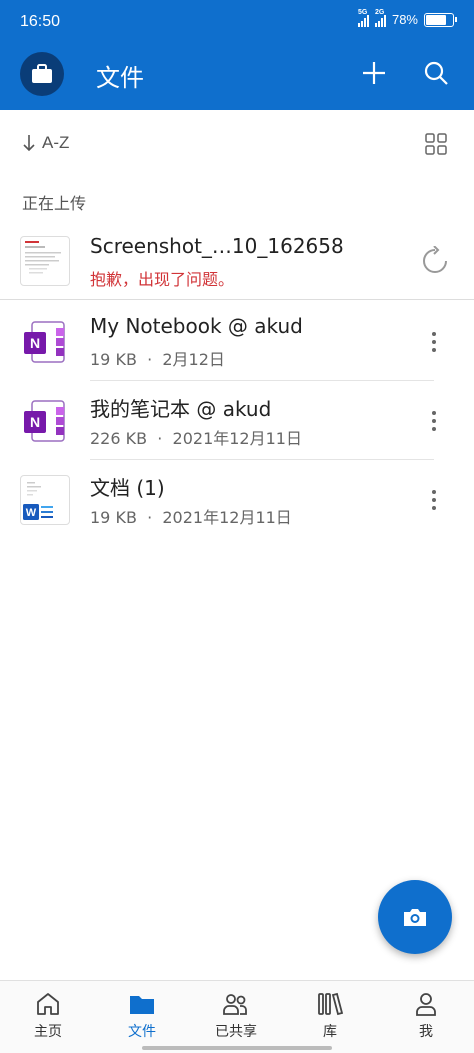 Image resolution: width=474 pixels, height=1053 pixels. I want to click on file-row: W 文档 (1) 19 KB · 2021年12月11日, so click(237, 499).